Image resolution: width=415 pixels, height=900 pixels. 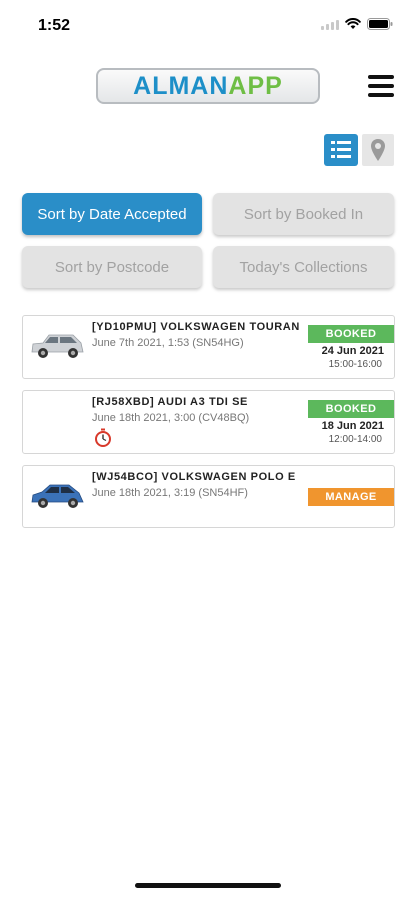 What do you see at coordinates (181, 85) in the screenshot?
I see `logo-text-alman: ALMAN` at bounding box center [181, 85].